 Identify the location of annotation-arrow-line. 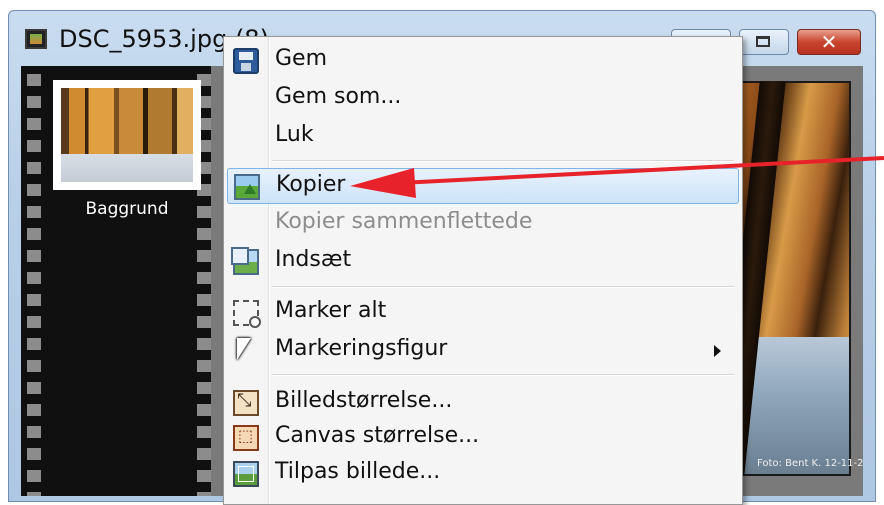
(641, 170).